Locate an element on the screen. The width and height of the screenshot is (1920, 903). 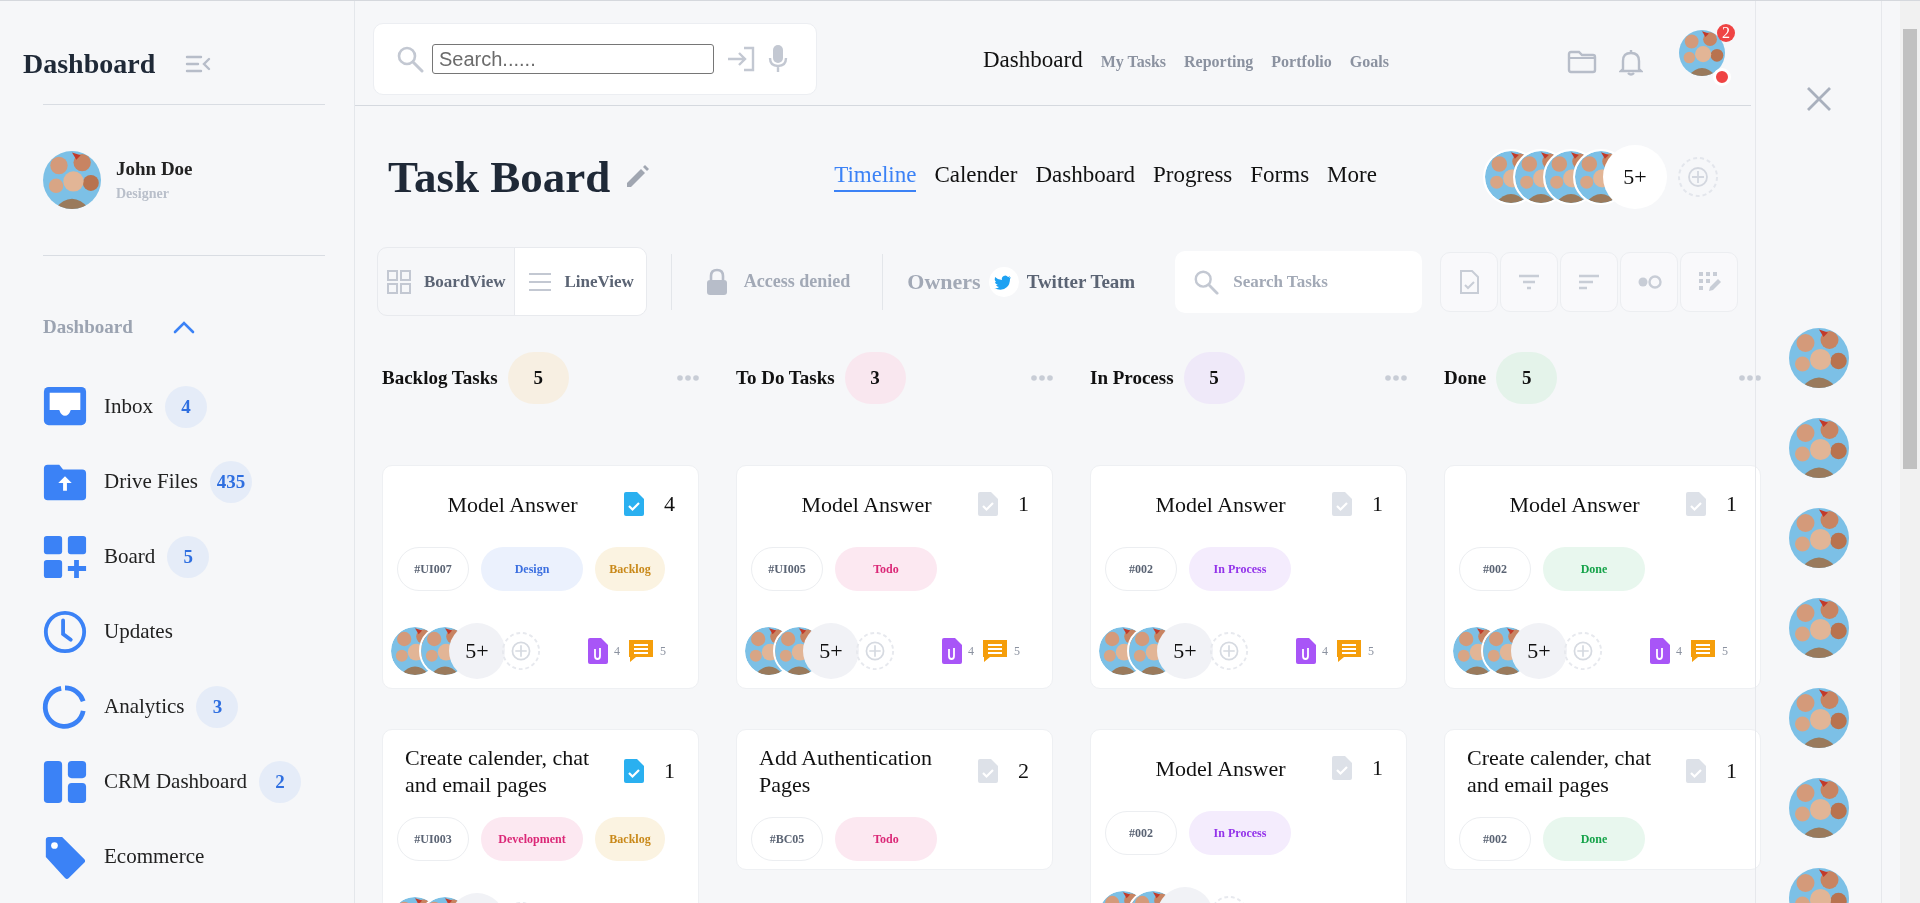
task-tag: Backlog is located at coordinates (630, 569).